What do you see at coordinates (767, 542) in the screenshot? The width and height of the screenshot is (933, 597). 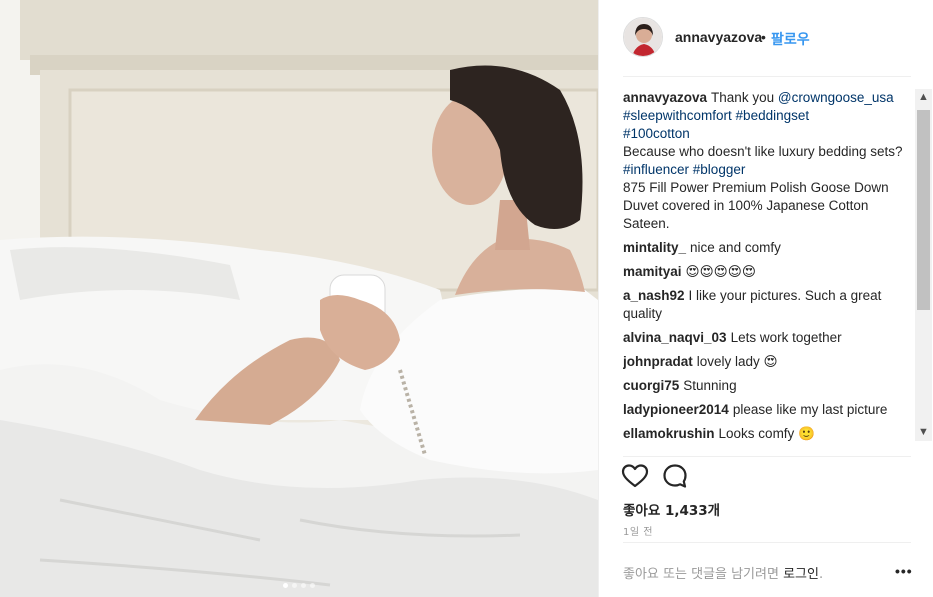 I see `footer-divider` at bounding box center [767, 542].